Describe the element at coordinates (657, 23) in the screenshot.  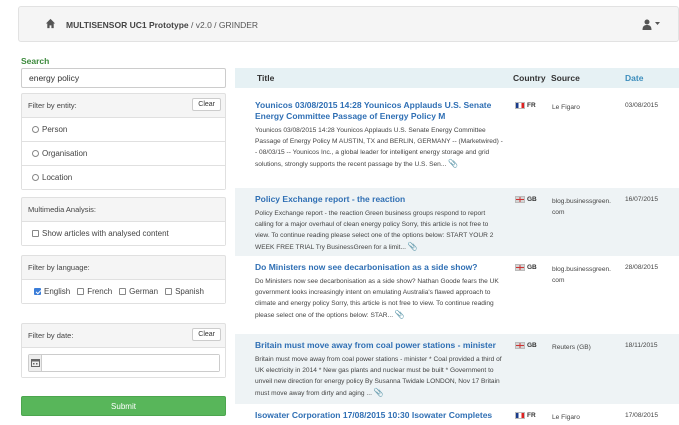
I see `caret-down-icon` at that location.